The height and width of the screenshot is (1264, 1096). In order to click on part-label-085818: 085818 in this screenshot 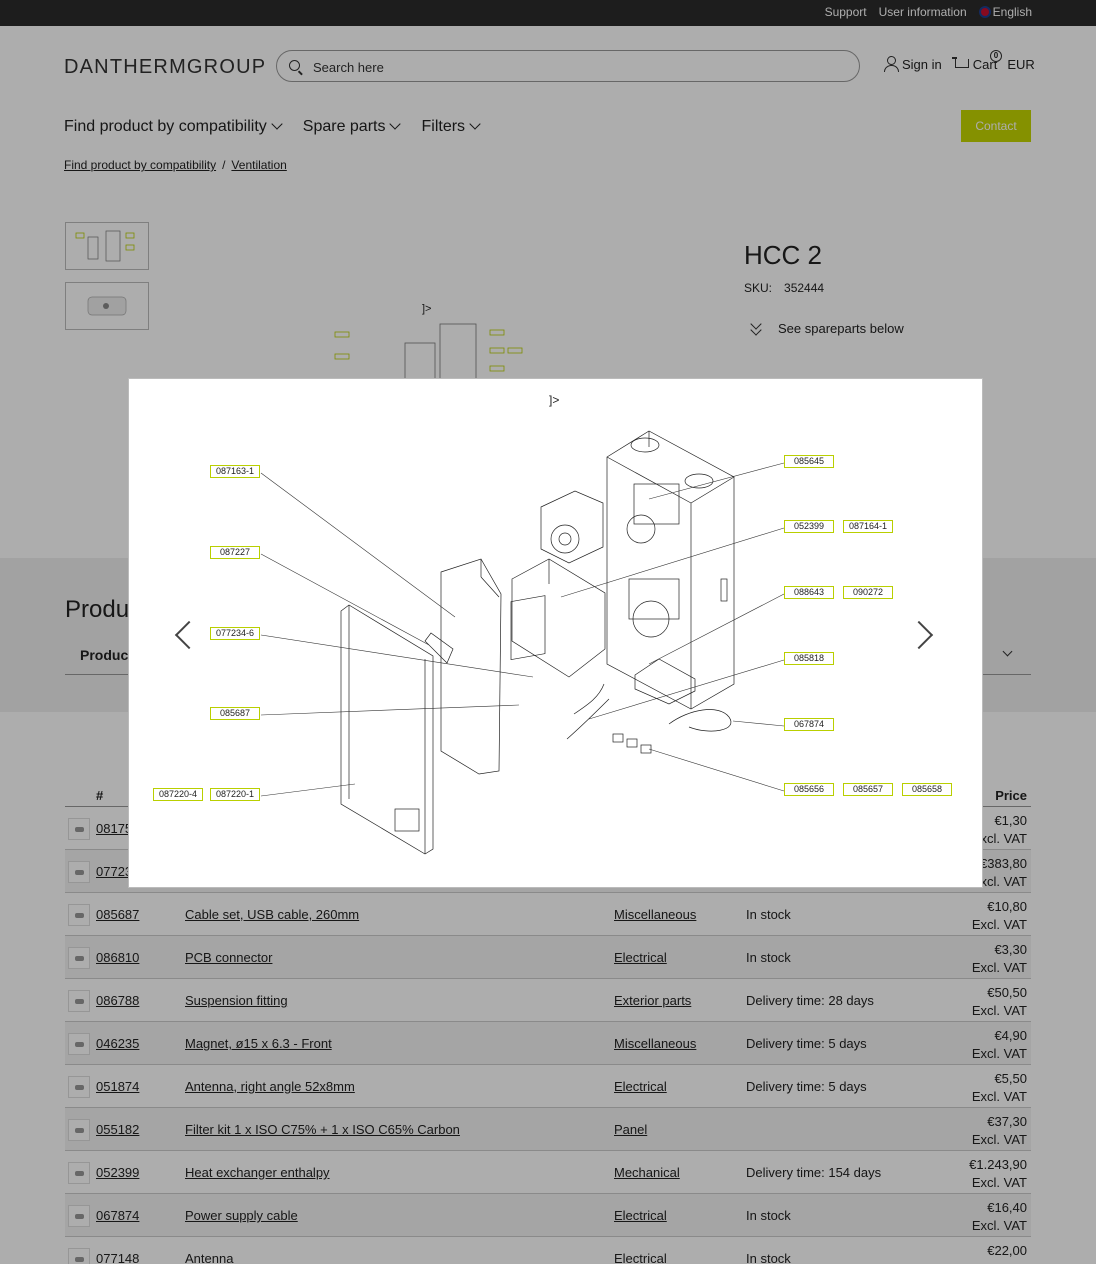, I will do `click(809, 658)`.